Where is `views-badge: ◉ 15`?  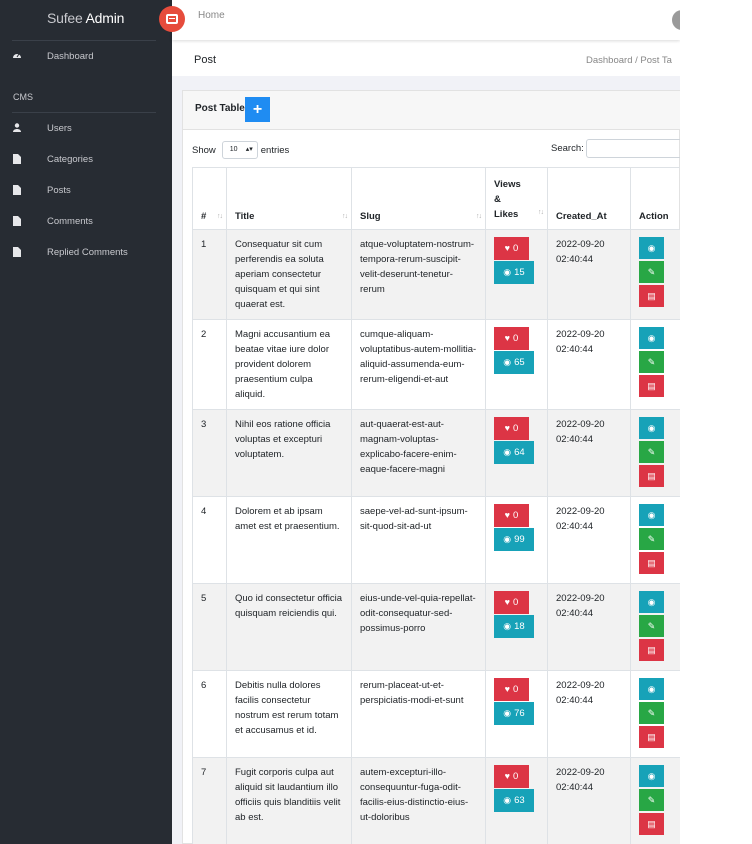 views-badge: ◉ 15 is located at coordinates (514, 272).